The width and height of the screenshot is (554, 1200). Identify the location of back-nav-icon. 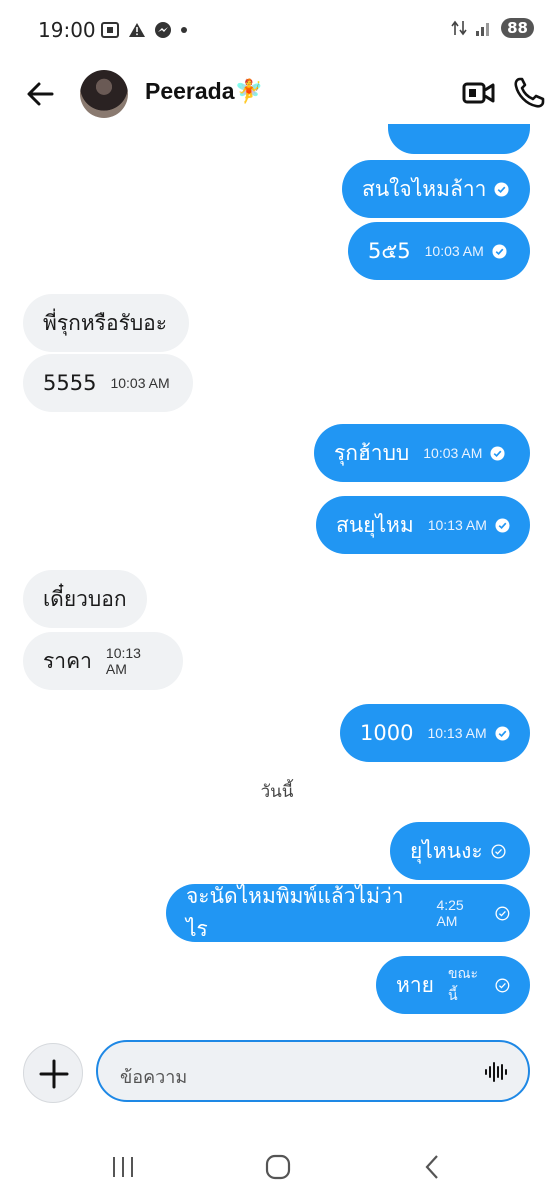
(433, 1167).